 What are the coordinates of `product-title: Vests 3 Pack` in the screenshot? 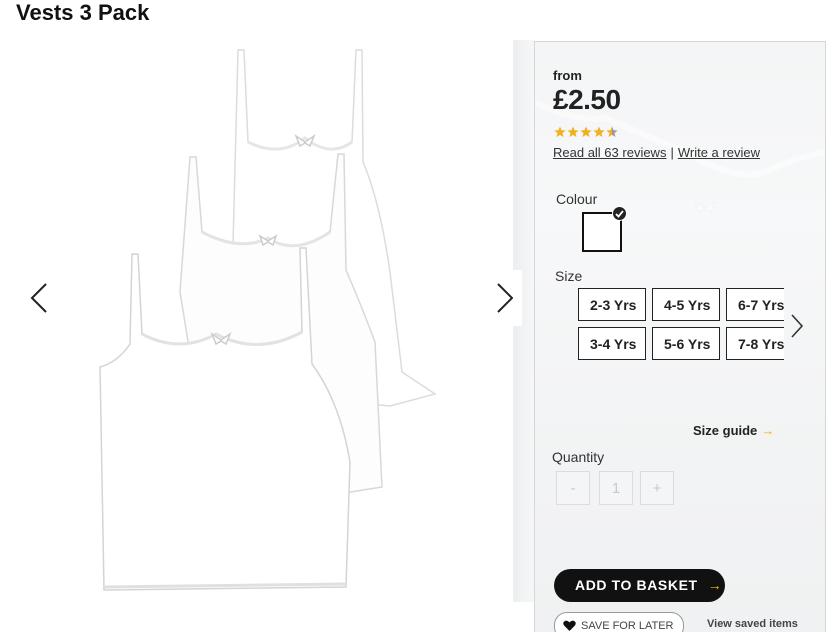 It's located at (83, 12).